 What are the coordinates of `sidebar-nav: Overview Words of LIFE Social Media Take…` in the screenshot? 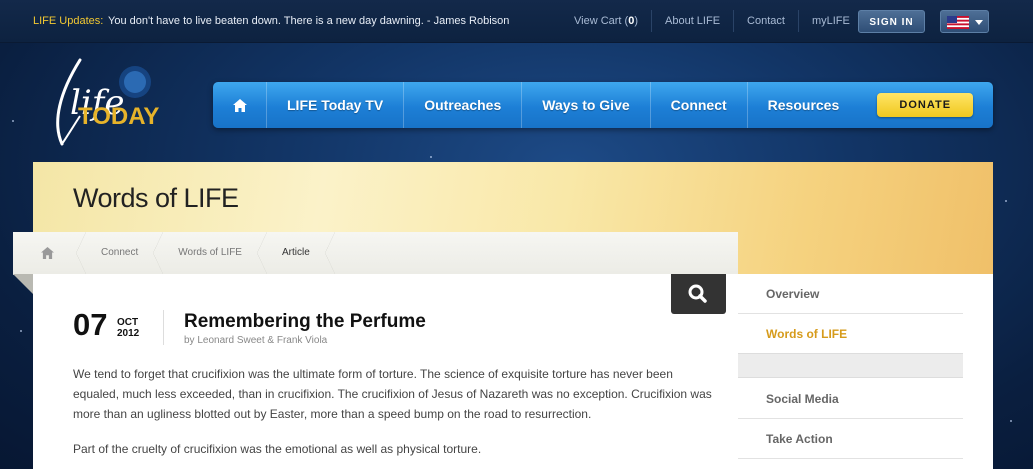 It's located at (865, 371).